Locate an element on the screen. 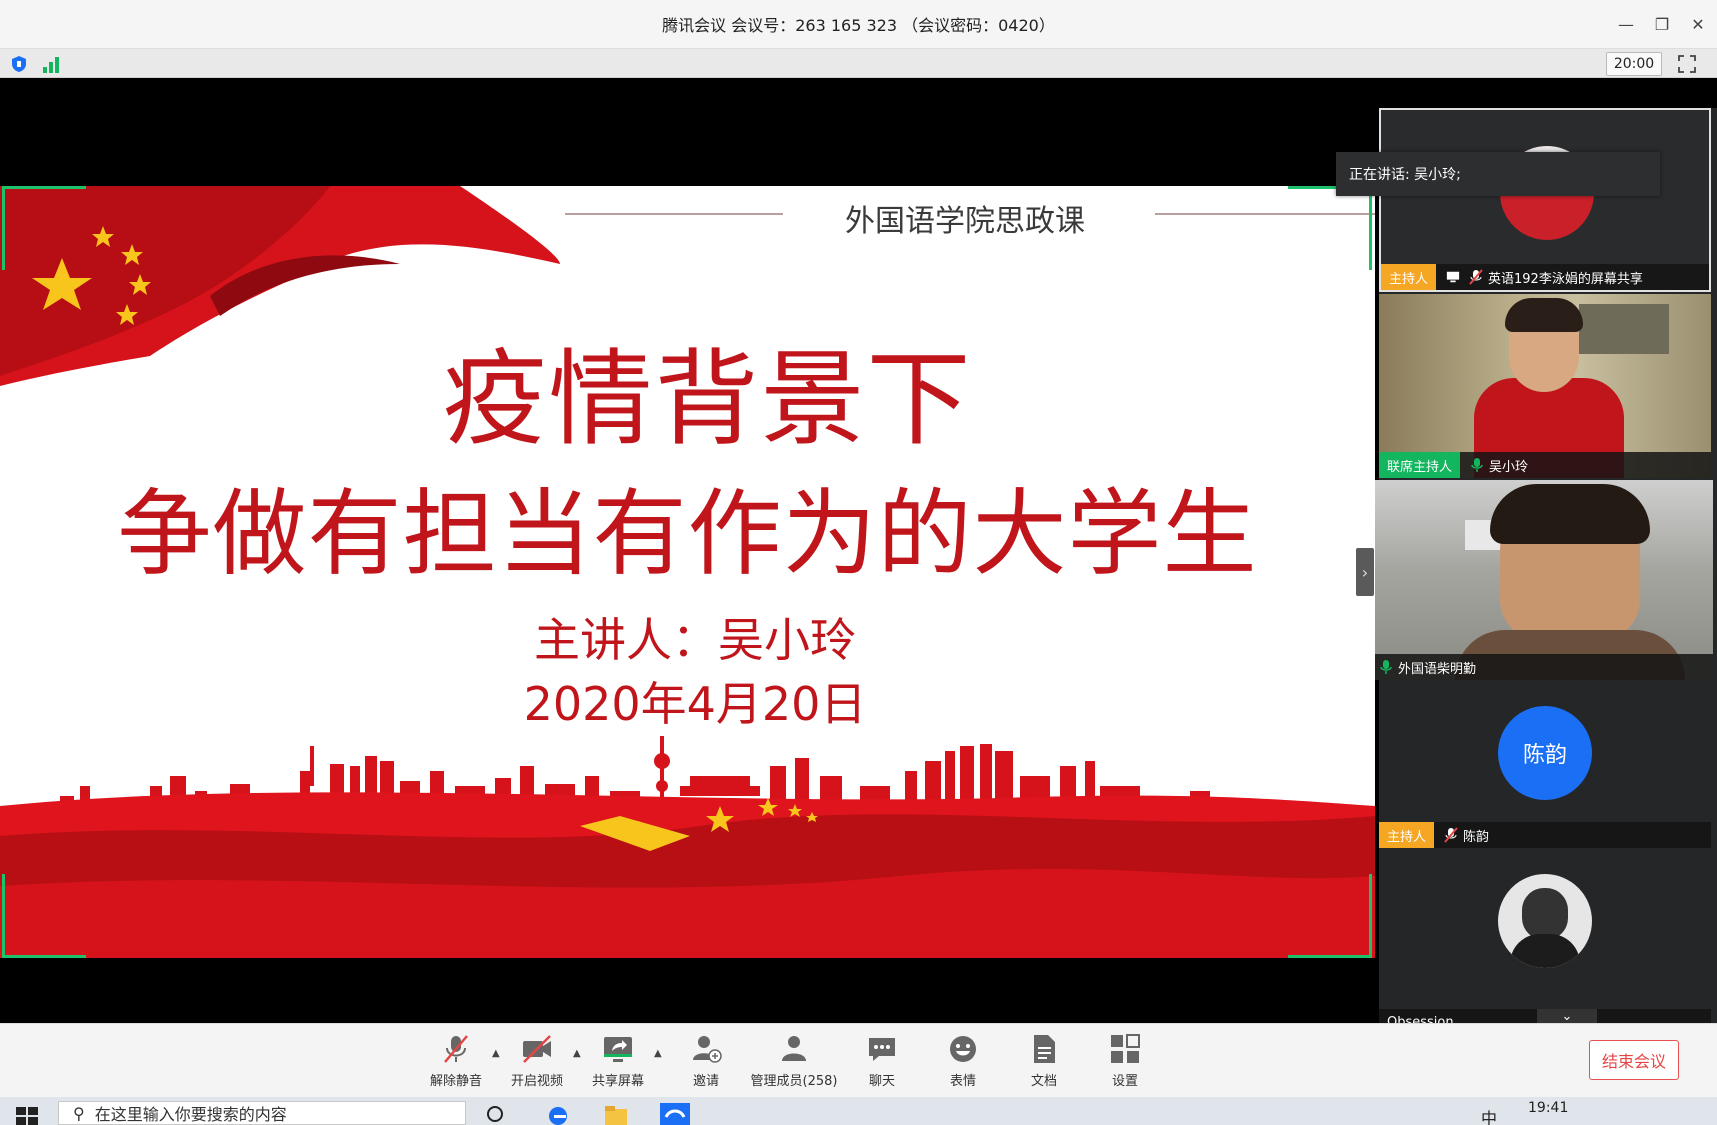  restore-button: ❐ is located at coordinates (1662, 24).